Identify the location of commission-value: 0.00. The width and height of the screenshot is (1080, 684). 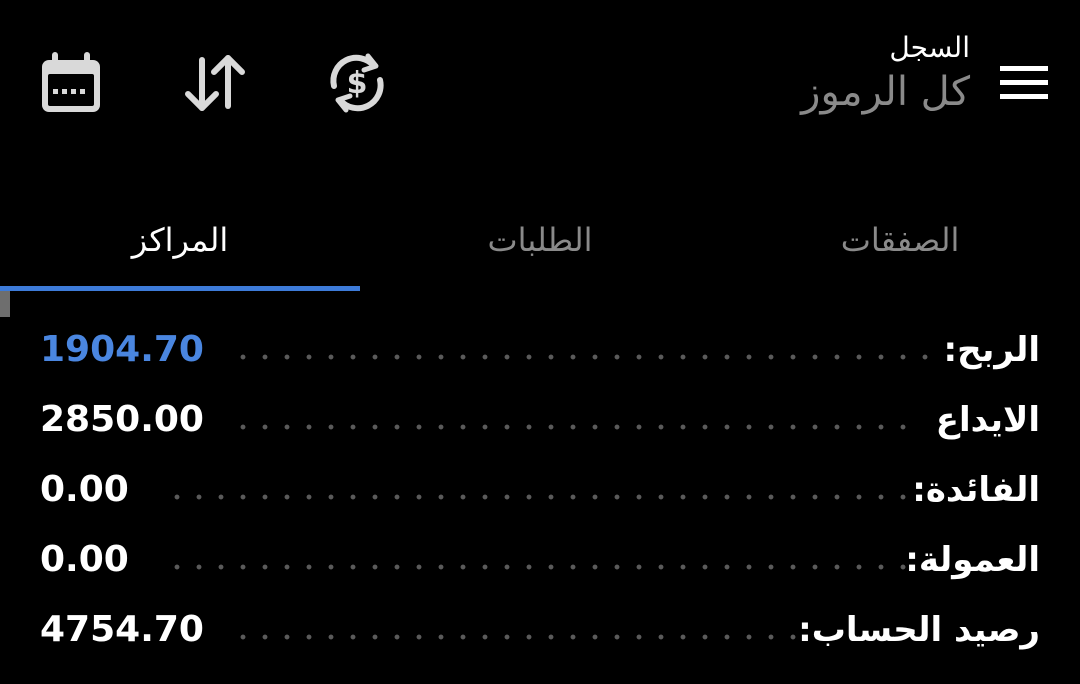
(84, 559).